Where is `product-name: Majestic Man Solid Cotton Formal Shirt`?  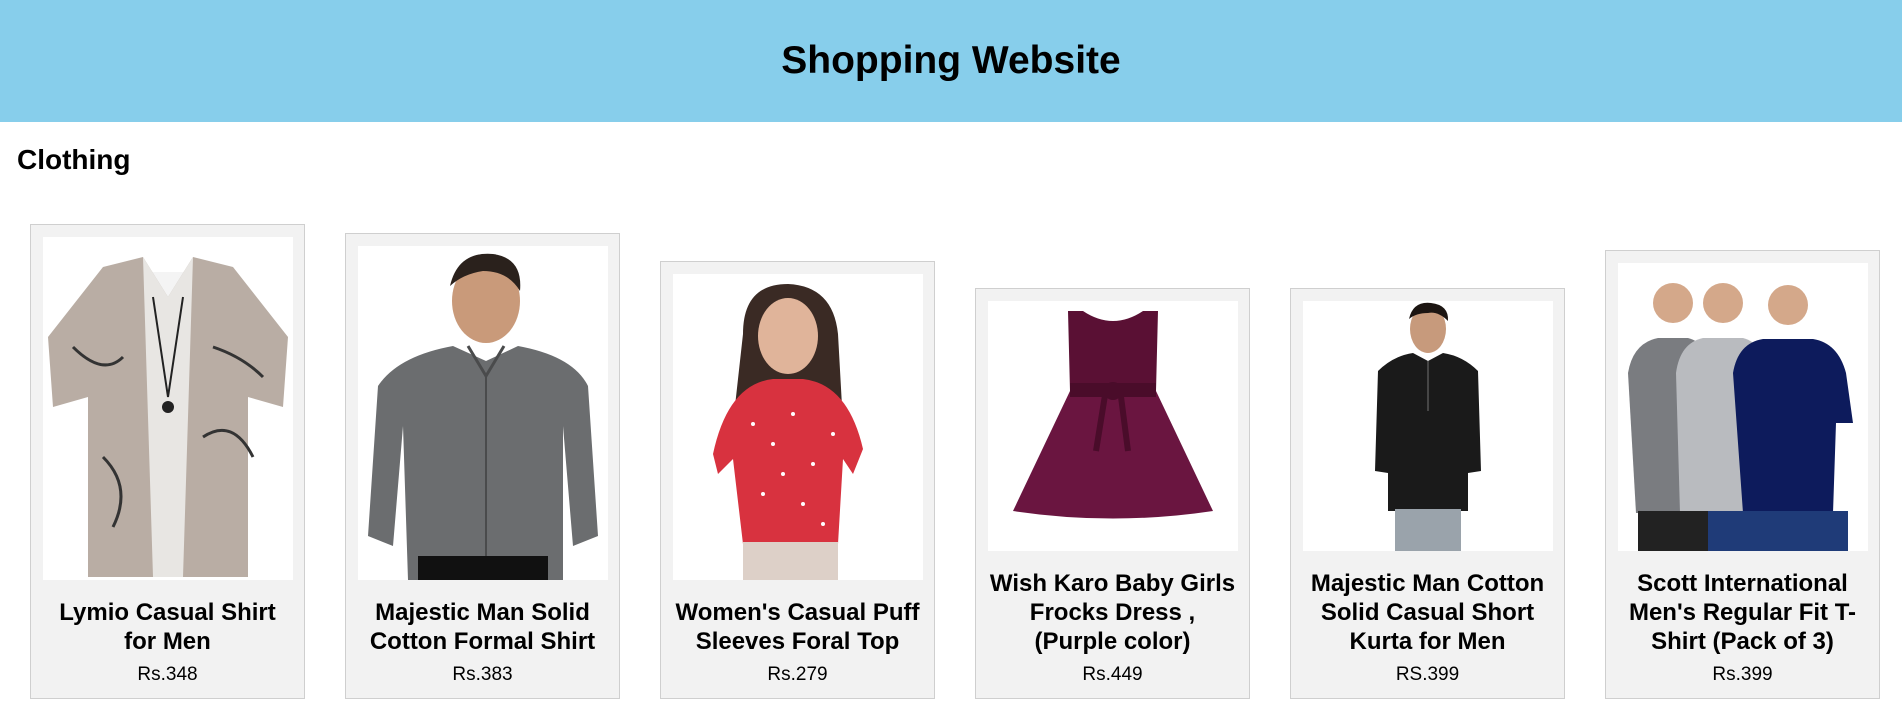 product-name: Majestic Man Solid Cotton Formal Shirt is located at coordinates (483, 627).